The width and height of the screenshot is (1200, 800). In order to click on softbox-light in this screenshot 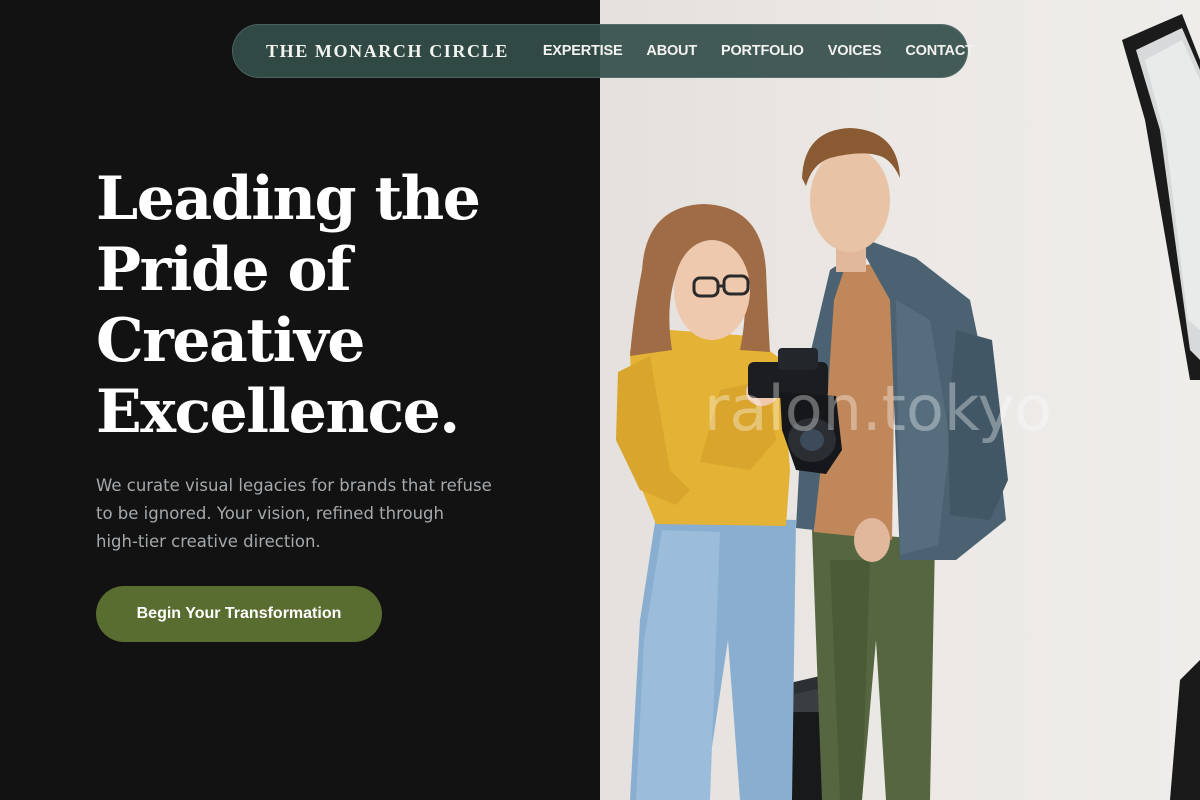, I will do `click(1161, 407)`.